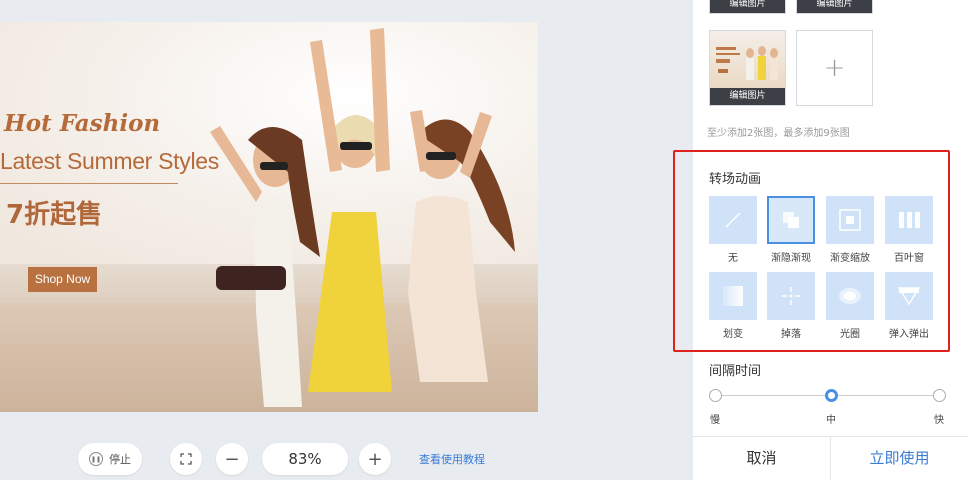 The width and height of the screenshot is (968, 480). What do you see at coordinates (831, 395) in the screenshot?
I see `interval-option-medium` at bounding box center [831, 395].